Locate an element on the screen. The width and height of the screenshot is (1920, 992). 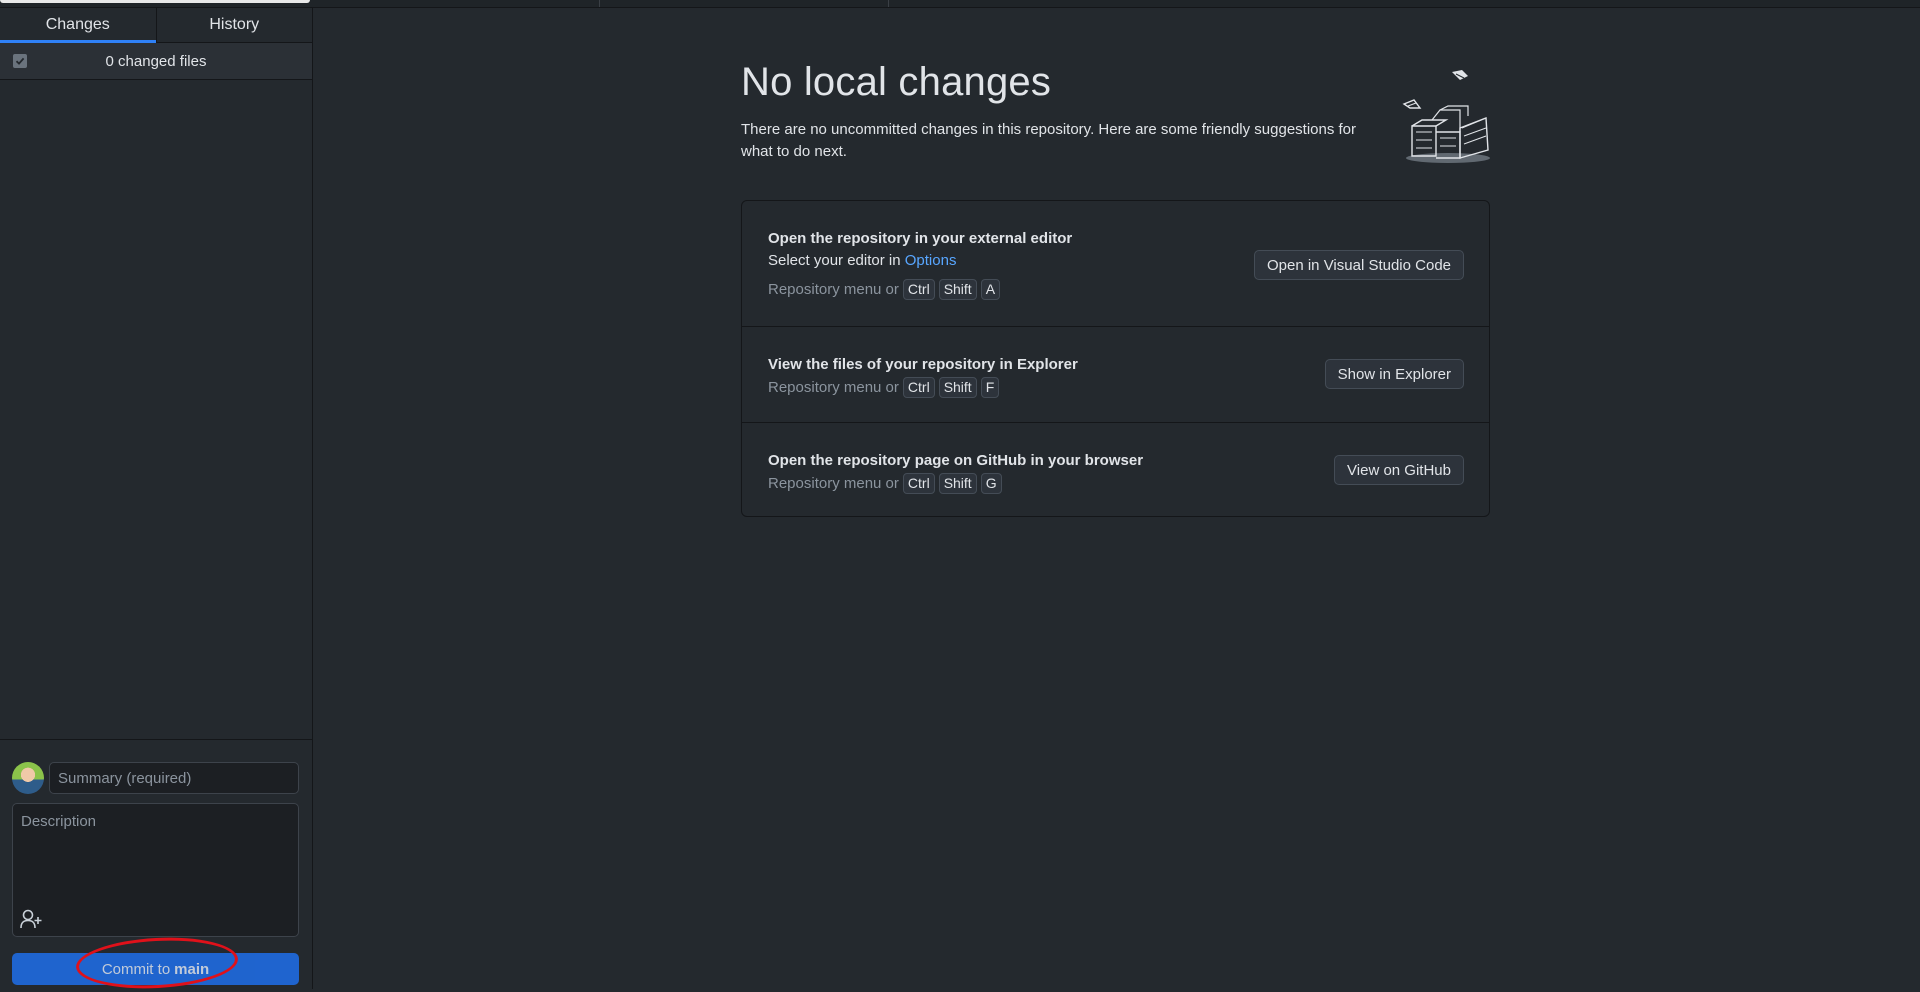
button-label: View on GitHub is located at coordinates (1399, 470).